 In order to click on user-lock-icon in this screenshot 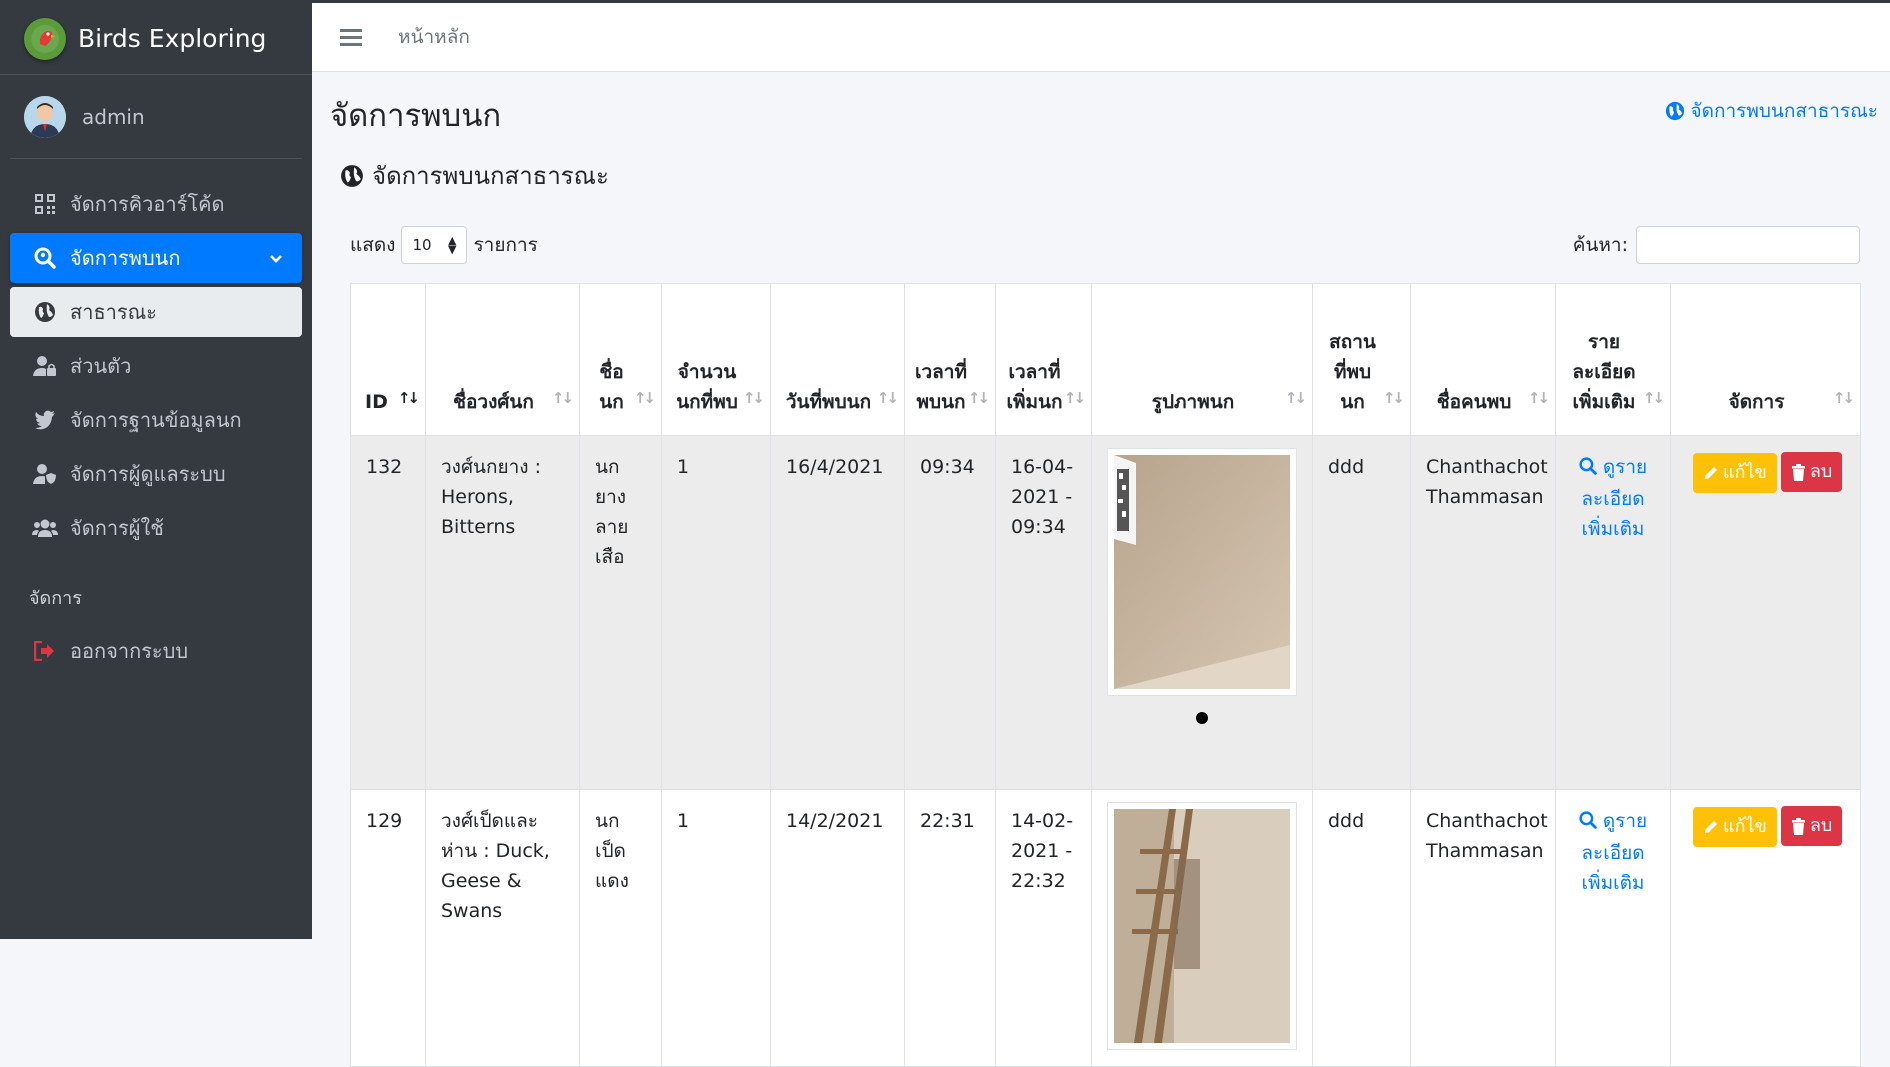, I will do `click(45, 366)`.